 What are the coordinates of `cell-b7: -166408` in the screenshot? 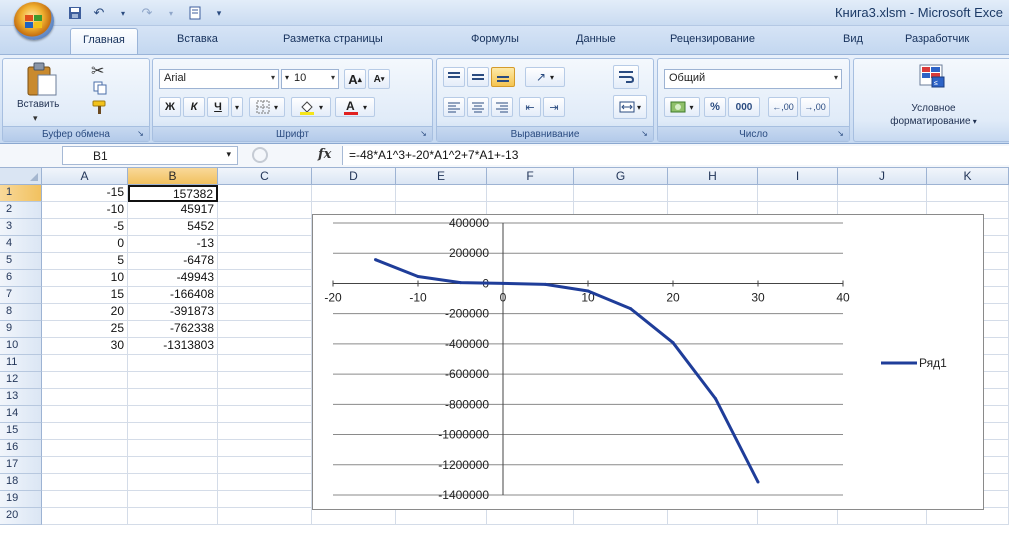 It's located at (173, 295).